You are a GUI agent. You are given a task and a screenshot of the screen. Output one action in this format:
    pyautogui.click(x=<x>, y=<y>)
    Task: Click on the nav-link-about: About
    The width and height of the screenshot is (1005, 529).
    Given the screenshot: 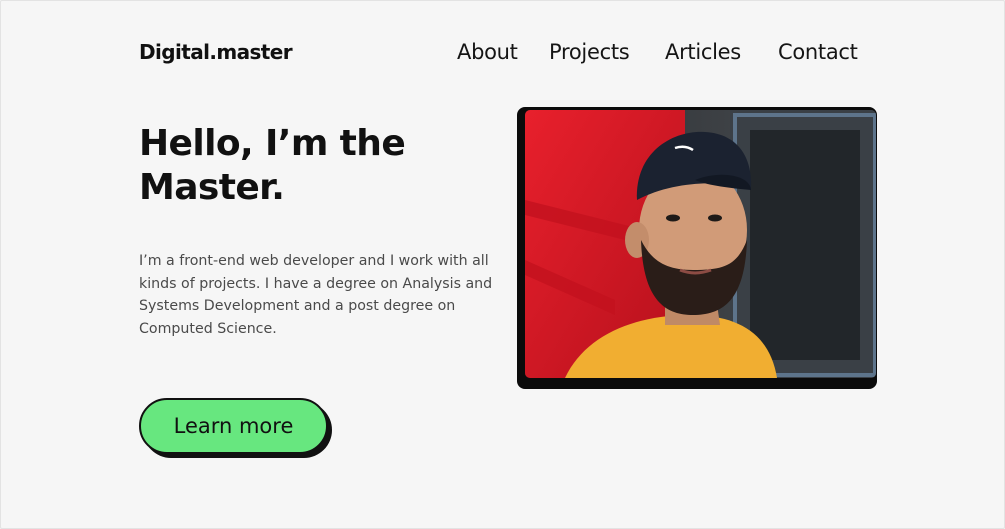 What is the action you would take?
    pyautogui.click(x=487, y=52)
    